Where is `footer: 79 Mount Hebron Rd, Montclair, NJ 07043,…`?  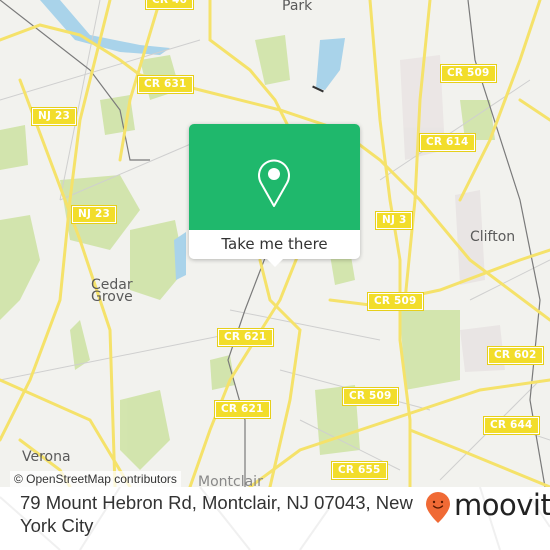 footer: 79 Mount Hebron Rd, Montclair, NJ 07043,… is located at coordinates (275, 518).